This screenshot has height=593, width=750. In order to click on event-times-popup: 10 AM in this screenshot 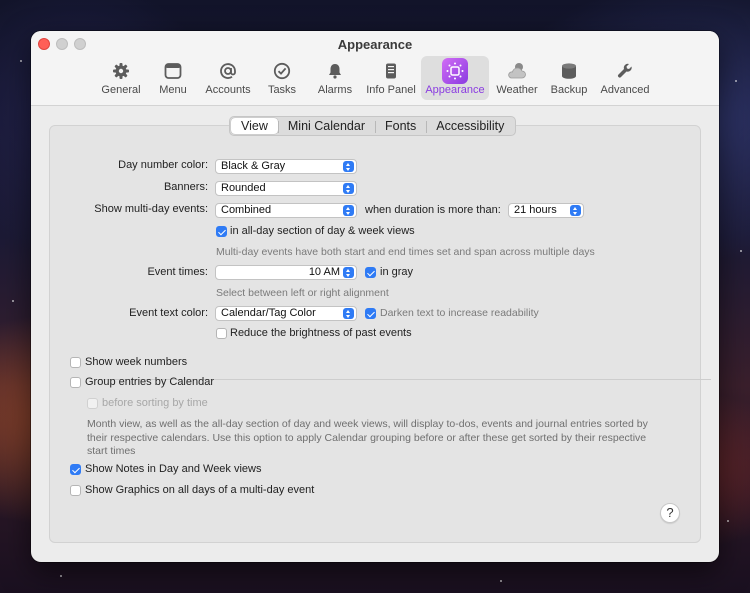, I will do `click(286, 272)`.